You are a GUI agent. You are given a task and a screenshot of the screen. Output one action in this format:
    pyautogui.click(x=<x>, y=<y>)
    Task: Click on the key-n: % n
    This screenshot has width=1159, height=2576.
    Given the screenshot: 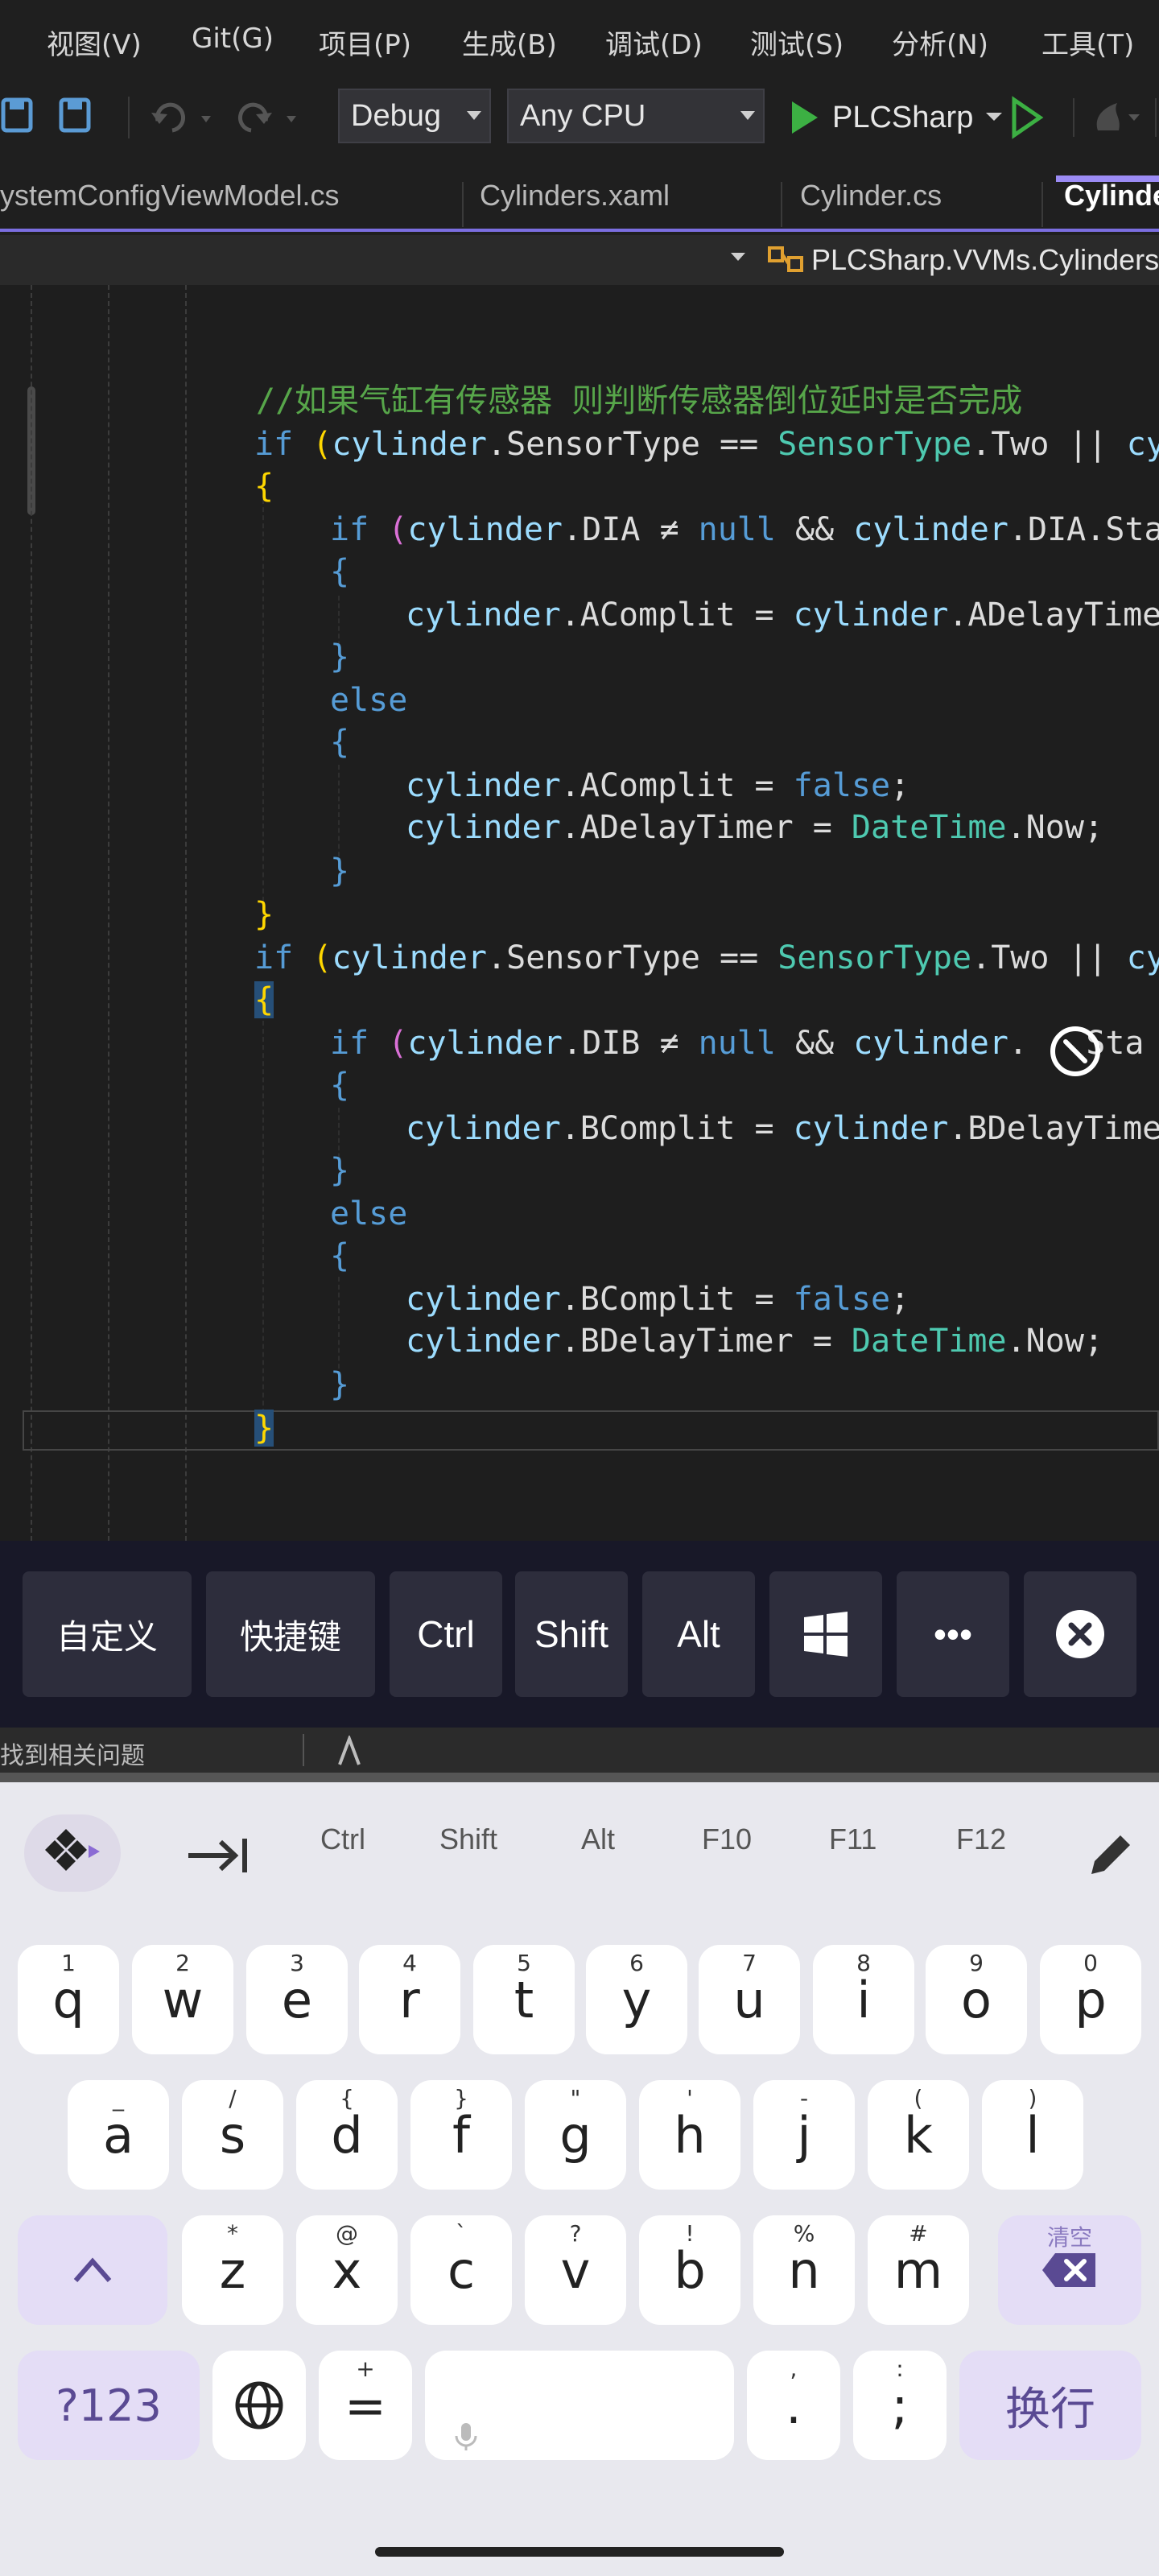 What is the action you would take?
    pyautogui.click(x=804, y=2270)
    